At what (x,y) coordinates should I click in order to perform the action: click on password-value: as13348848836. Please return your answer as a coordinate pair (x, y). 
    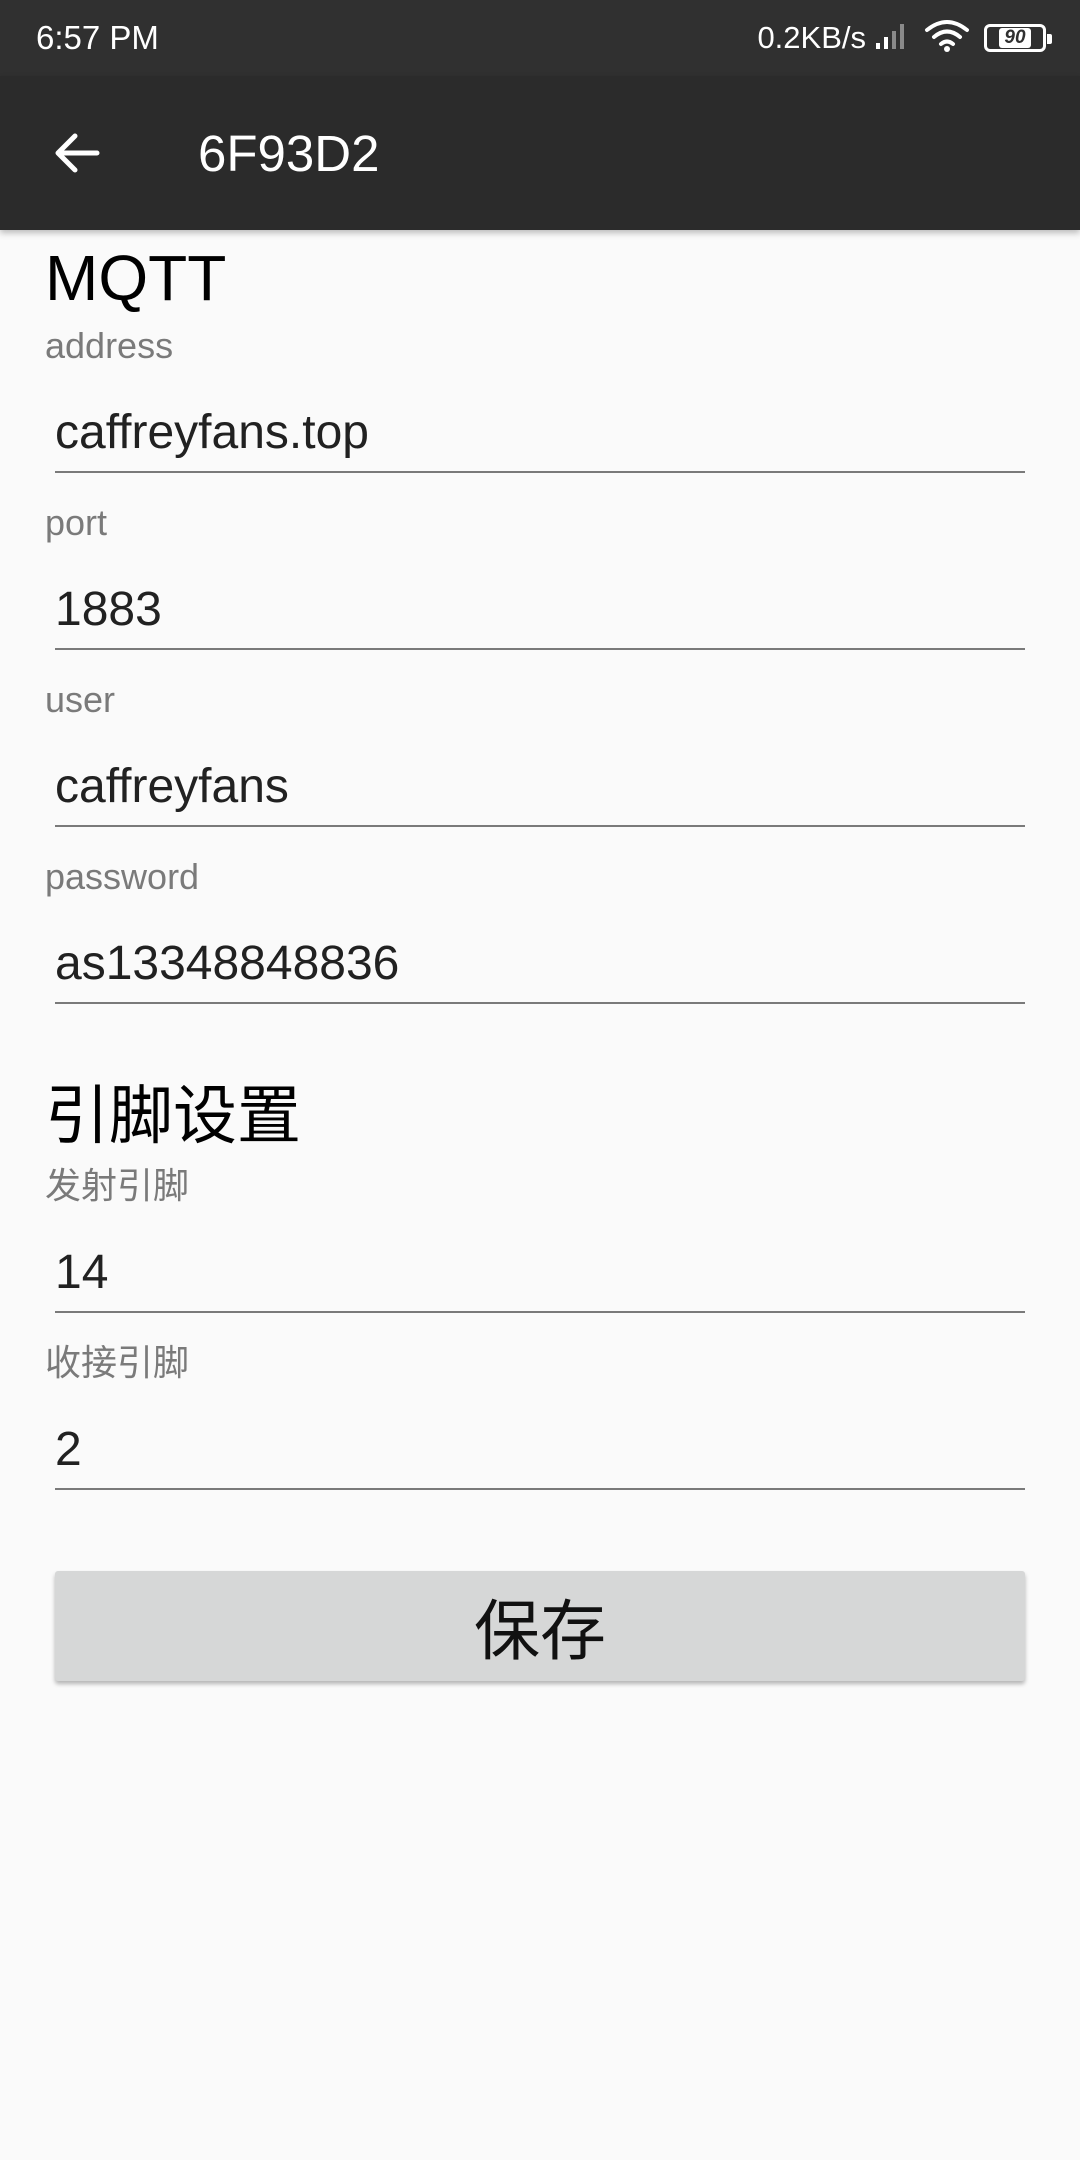
    Looking at the image, I should click on (227, 963).